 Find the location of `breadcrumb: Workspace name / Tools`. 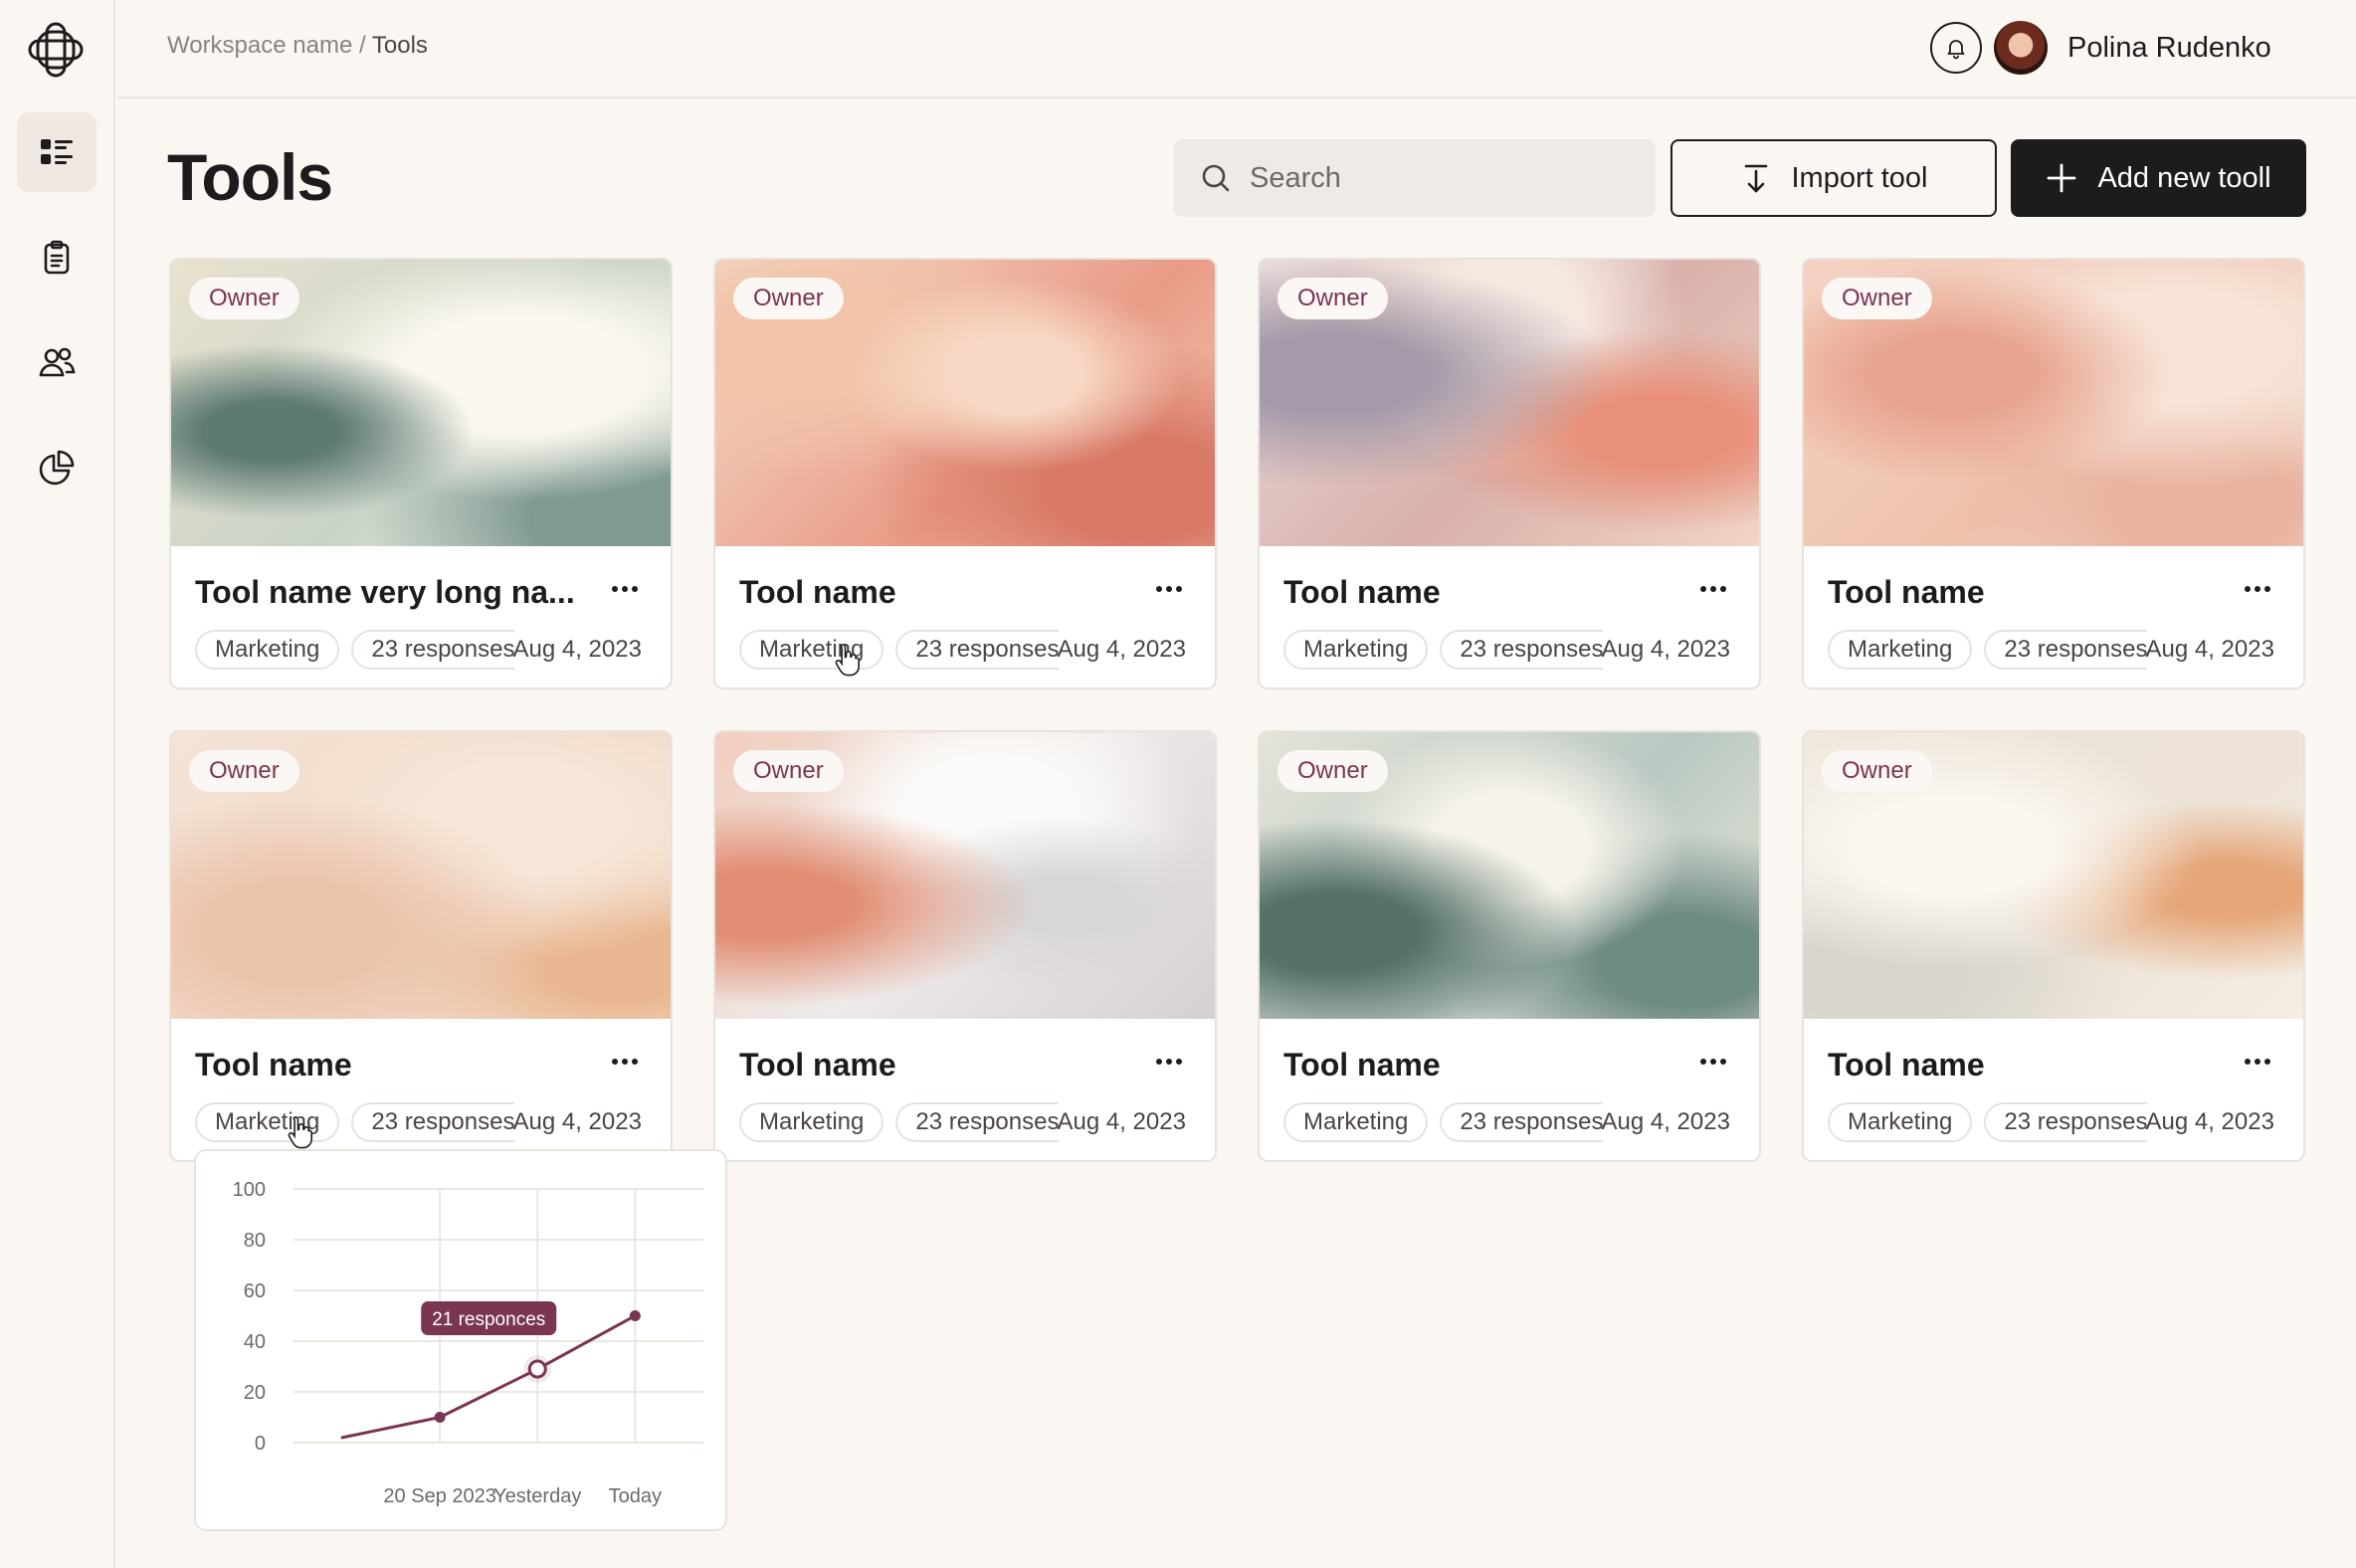

breadcrumb: Workspace name / Tools is located at coordinates (297, 46).